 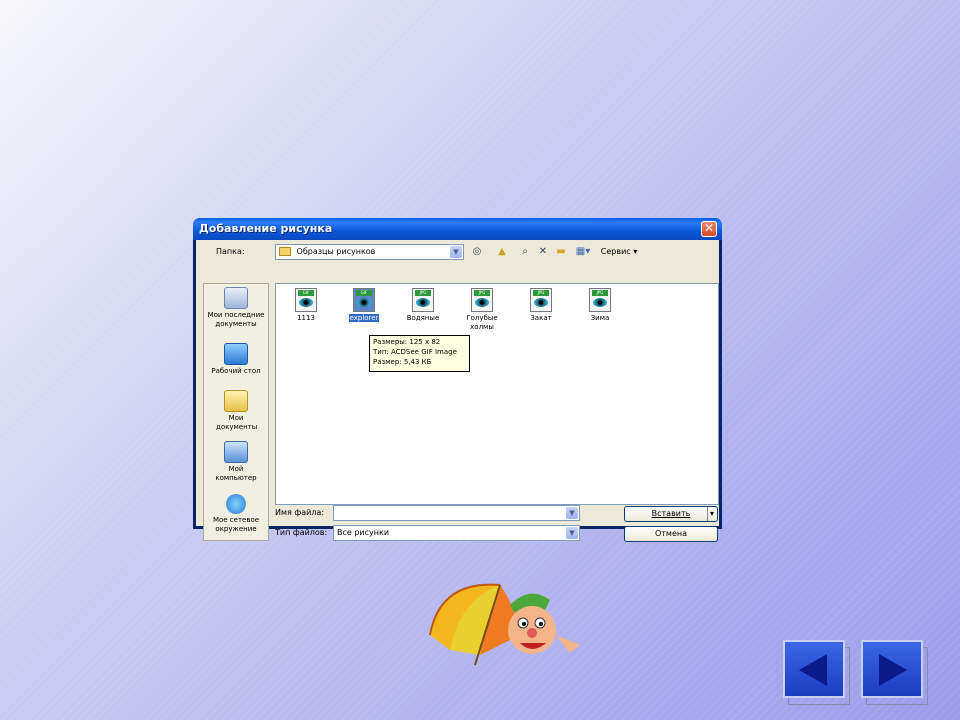 I want to click on filetype-label: Тип файлов:, so click(x=301, y=532).